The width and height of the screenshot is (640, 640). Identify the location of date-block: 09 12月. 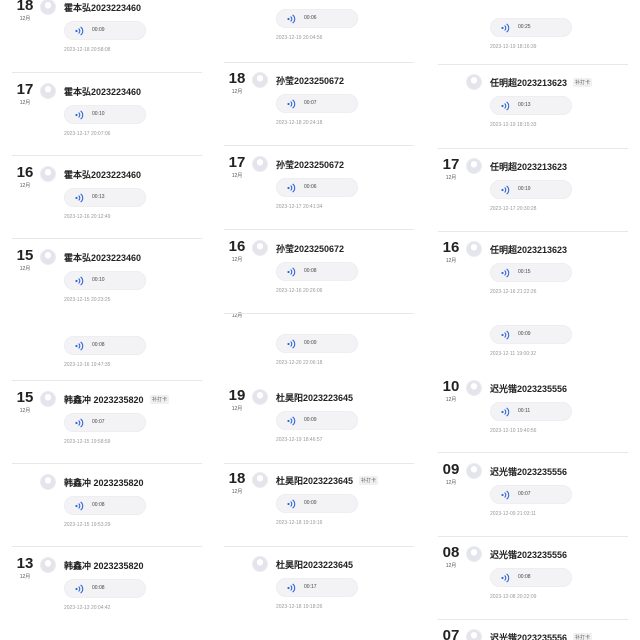
(451, 474).